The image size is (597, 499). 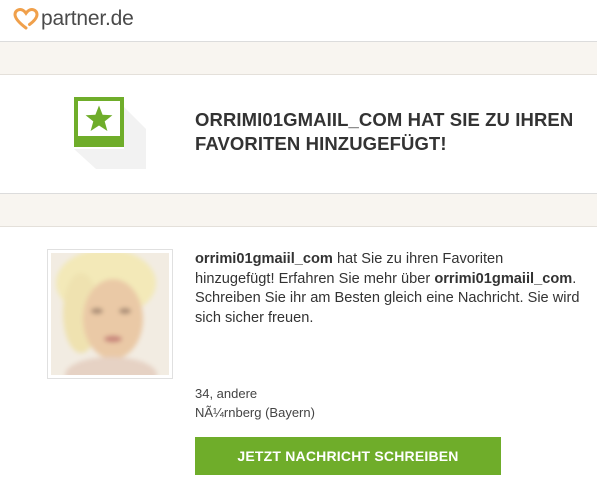 I want to click on profile-photo, so click(x=110, y=314).